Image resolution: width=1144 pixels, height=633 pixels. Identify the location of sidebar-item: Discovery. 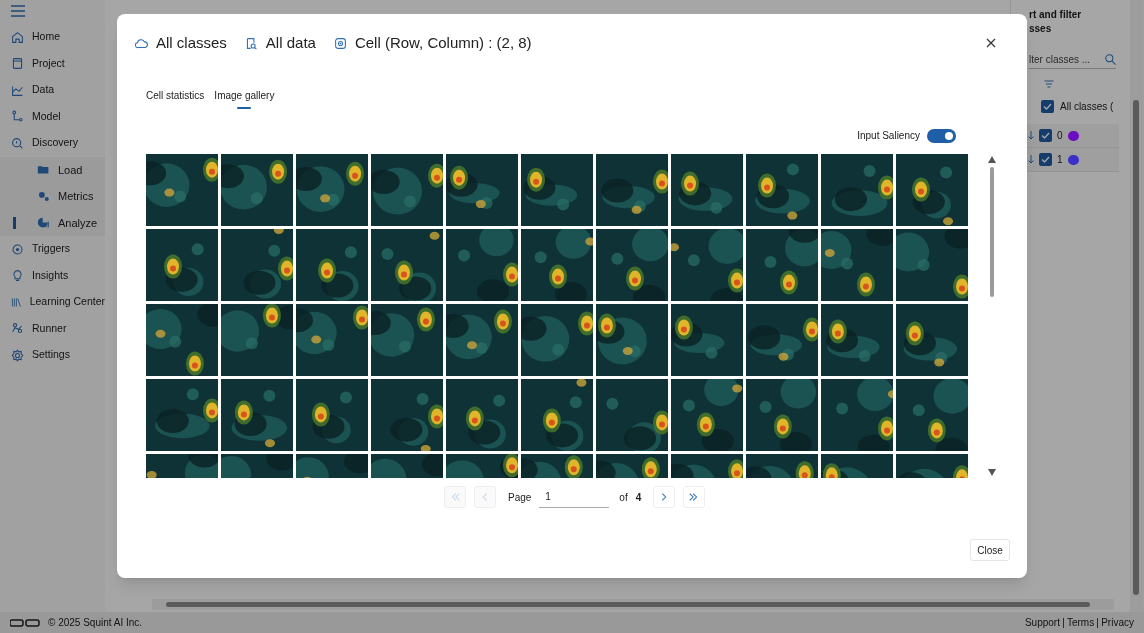
(52, 143).